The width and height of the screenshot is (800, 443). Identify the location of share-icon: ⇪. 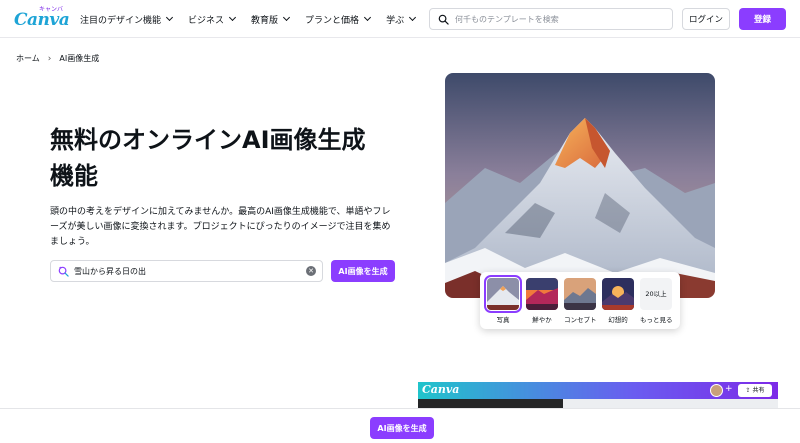
(748, 390).